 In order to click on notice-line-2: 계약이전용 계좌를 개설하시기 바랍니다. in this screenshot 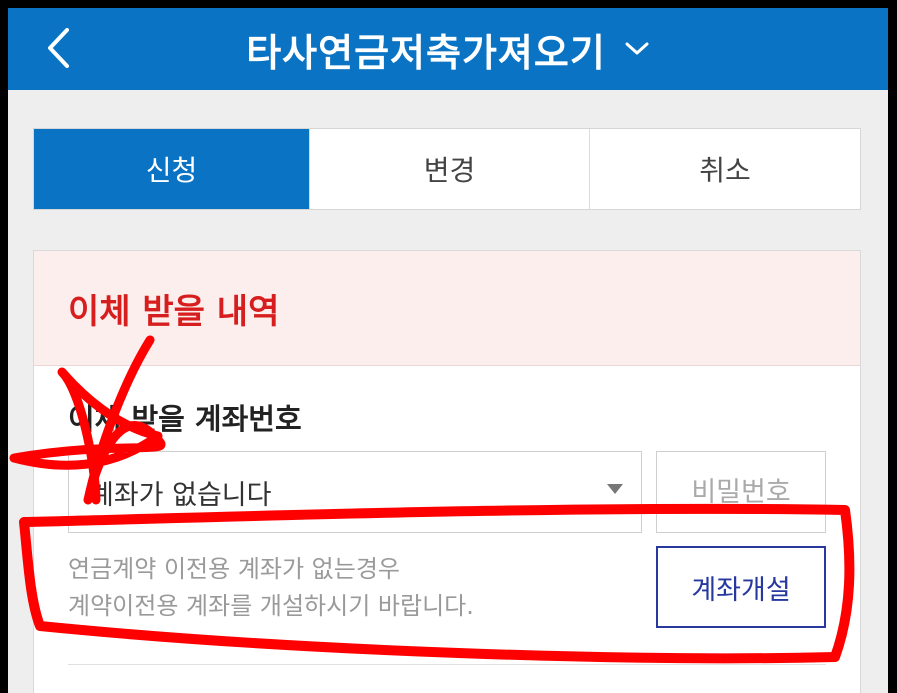, I will do `click(271, 606)`.